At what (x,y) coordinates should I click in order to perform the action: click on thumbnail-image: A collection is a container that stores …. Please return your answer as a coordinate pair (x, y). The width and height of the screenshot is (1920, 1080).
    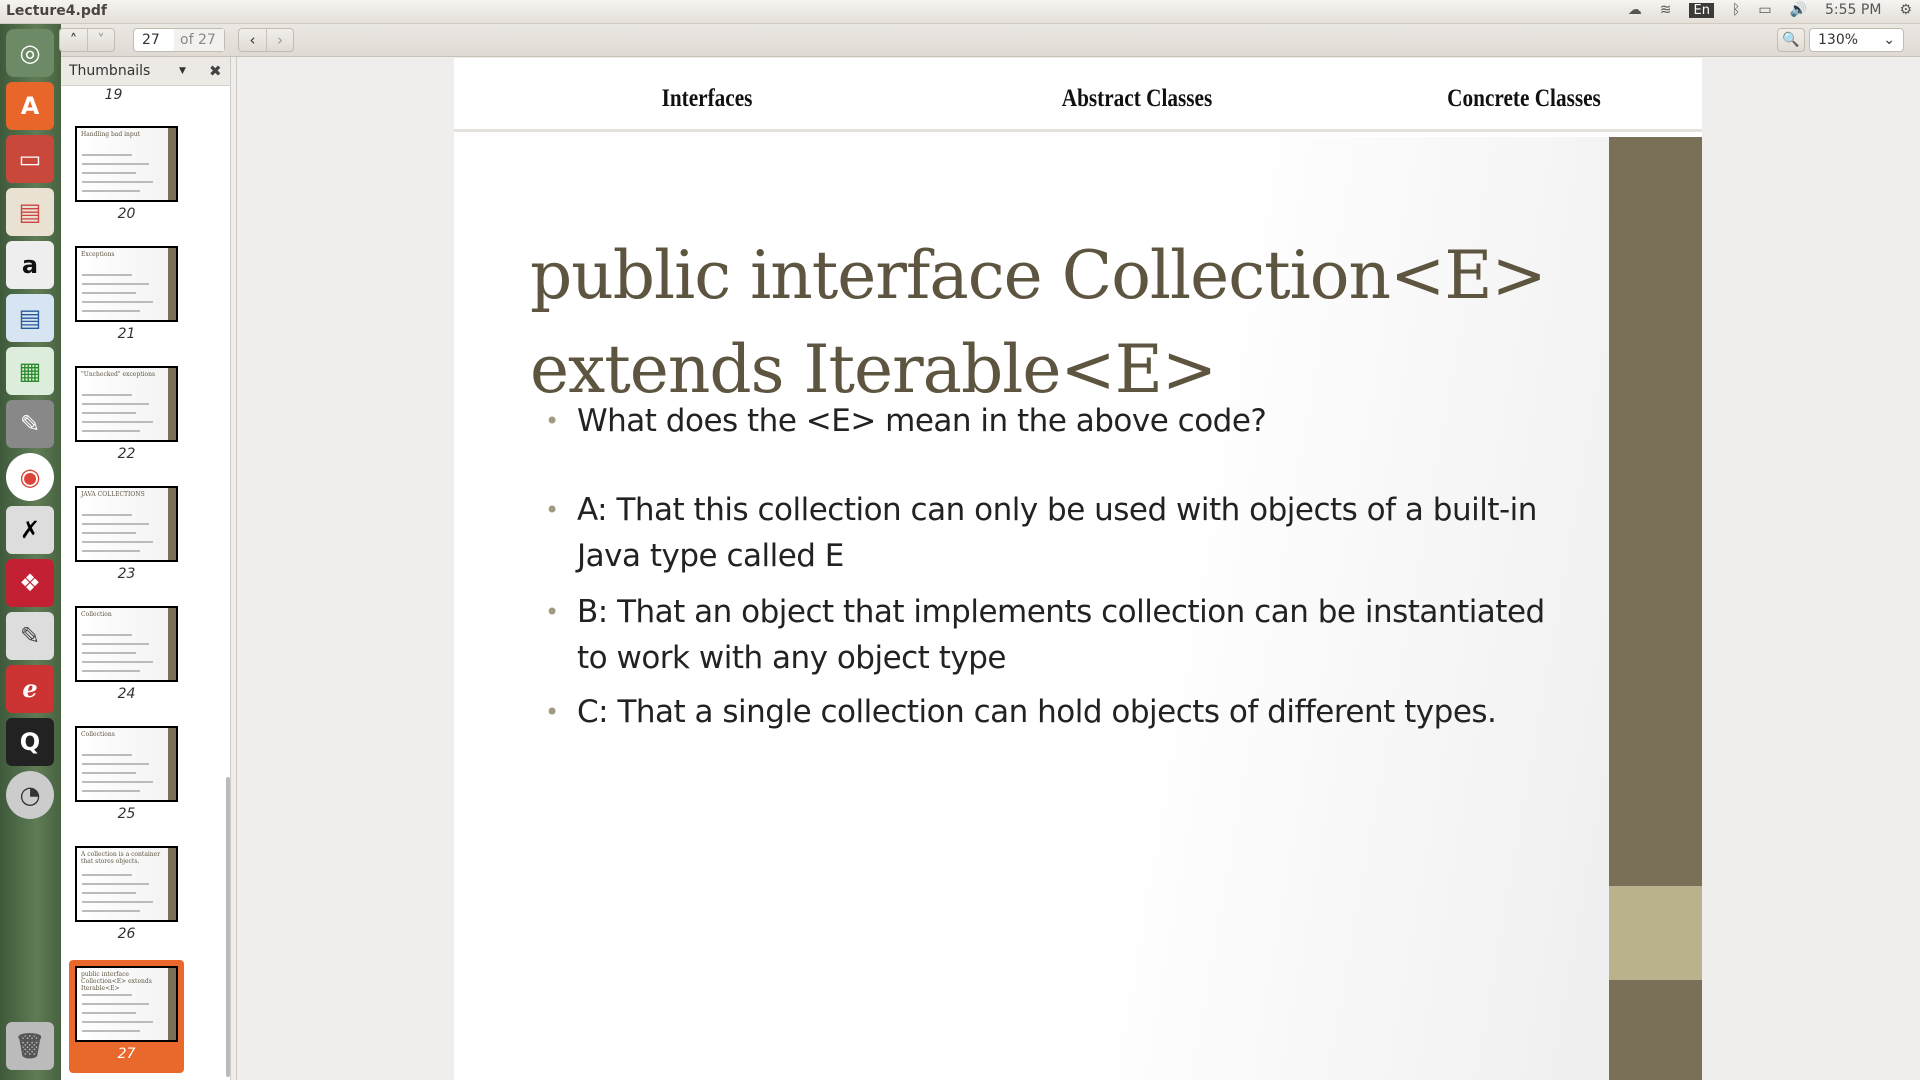
    Looking at the image, I should click on (126, 884).